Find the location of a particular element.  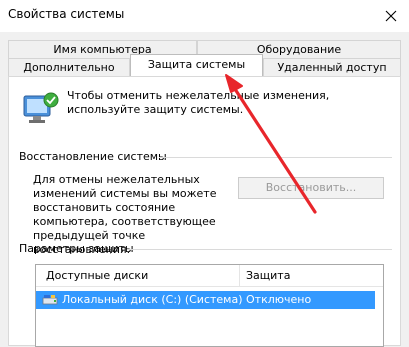

column-divider is located at coordinates (239, 275).